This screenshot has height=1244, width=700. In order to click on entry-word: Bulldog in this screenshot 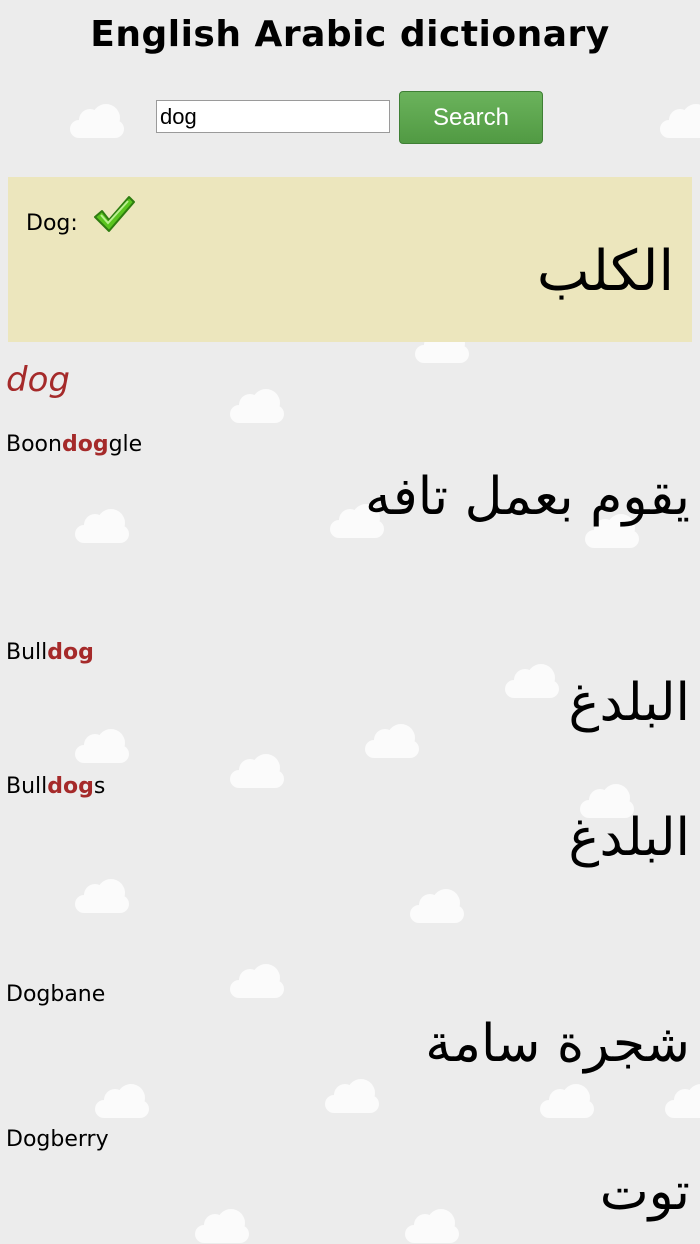, I will do `click(50, 652)`.